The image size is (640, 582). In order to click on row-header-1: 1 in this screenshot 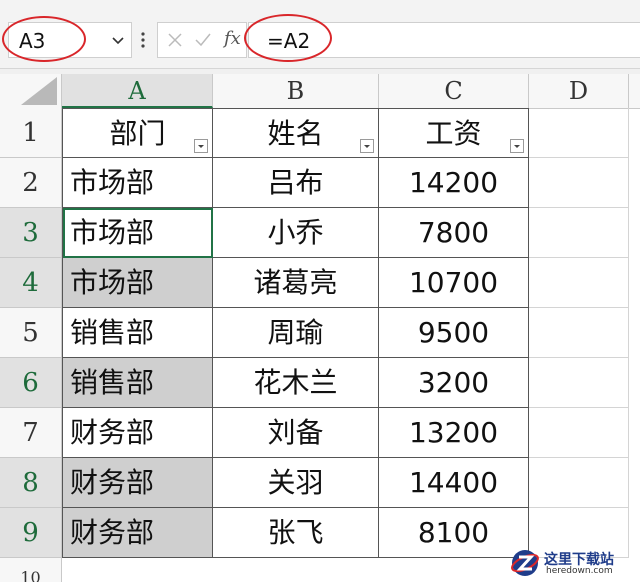, I will do `click(31, 133)`.